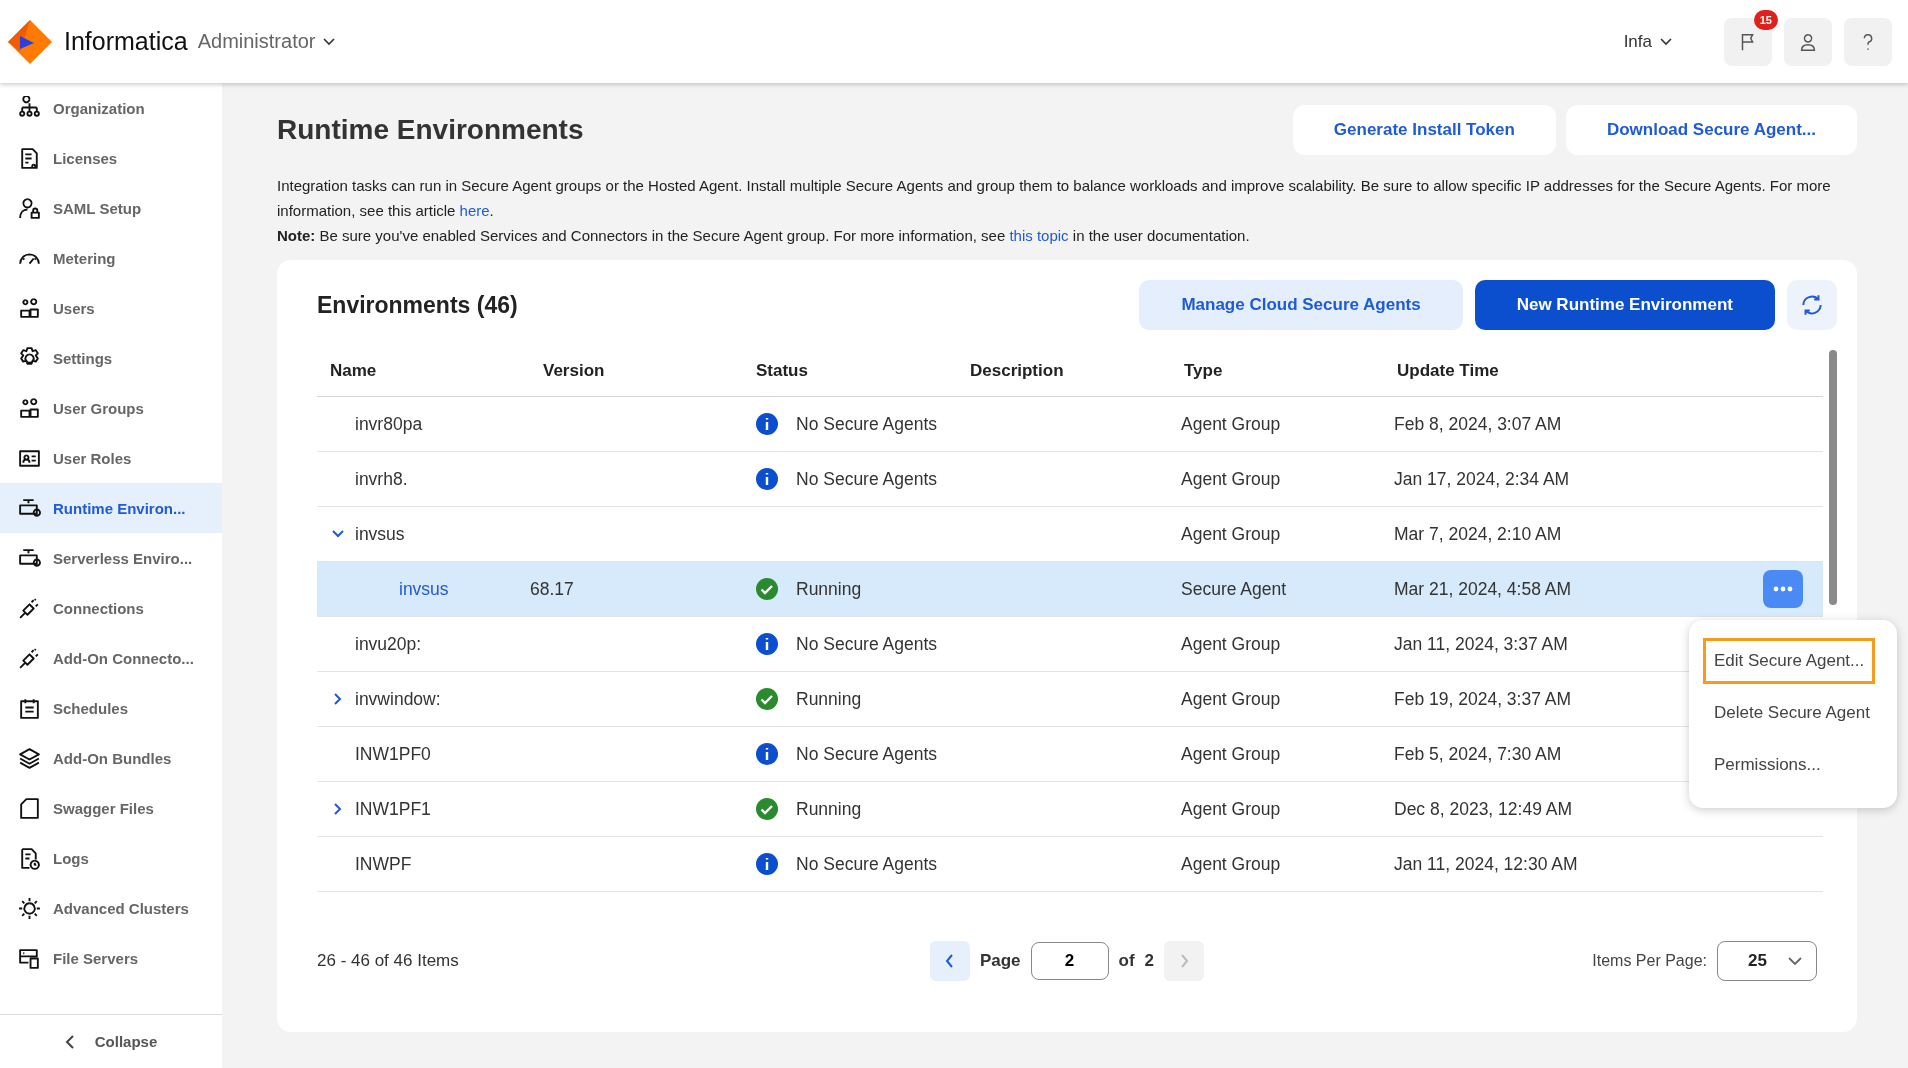 This screenshot has width=1908, height=1068. What do you see at coordinates (398, 699) in the screenshot?
I see `name-cell: invwindow:` at bounding box center [398, 699].